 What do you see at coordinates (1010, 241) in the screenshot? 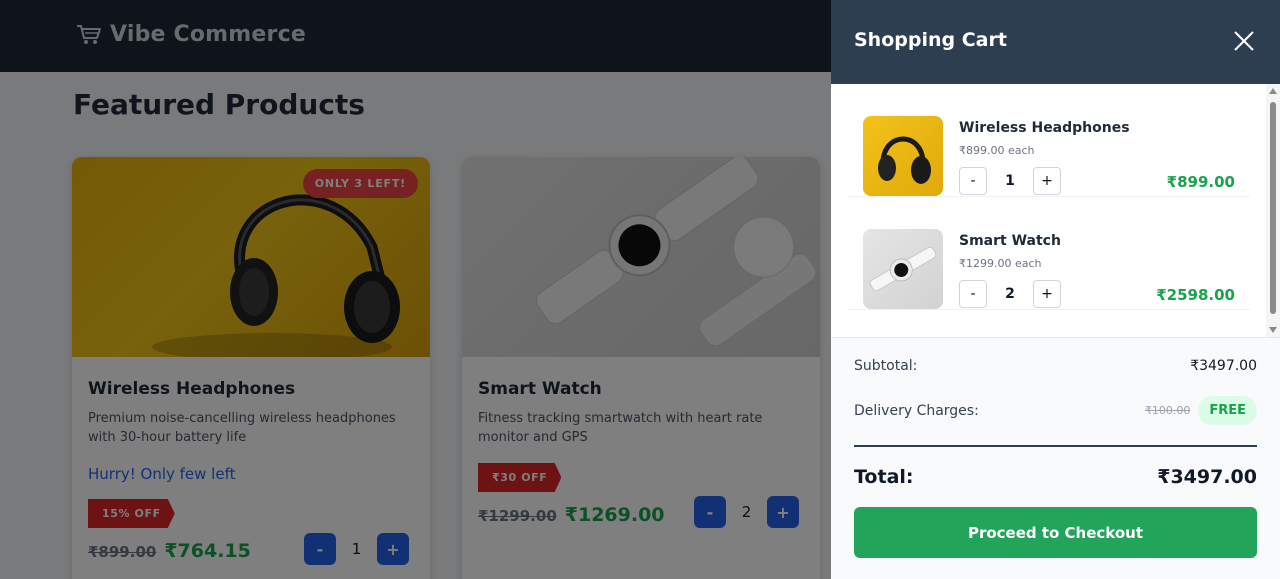
I see `cart-item-name: Smart Watch` at bounding box center [1010, 241].